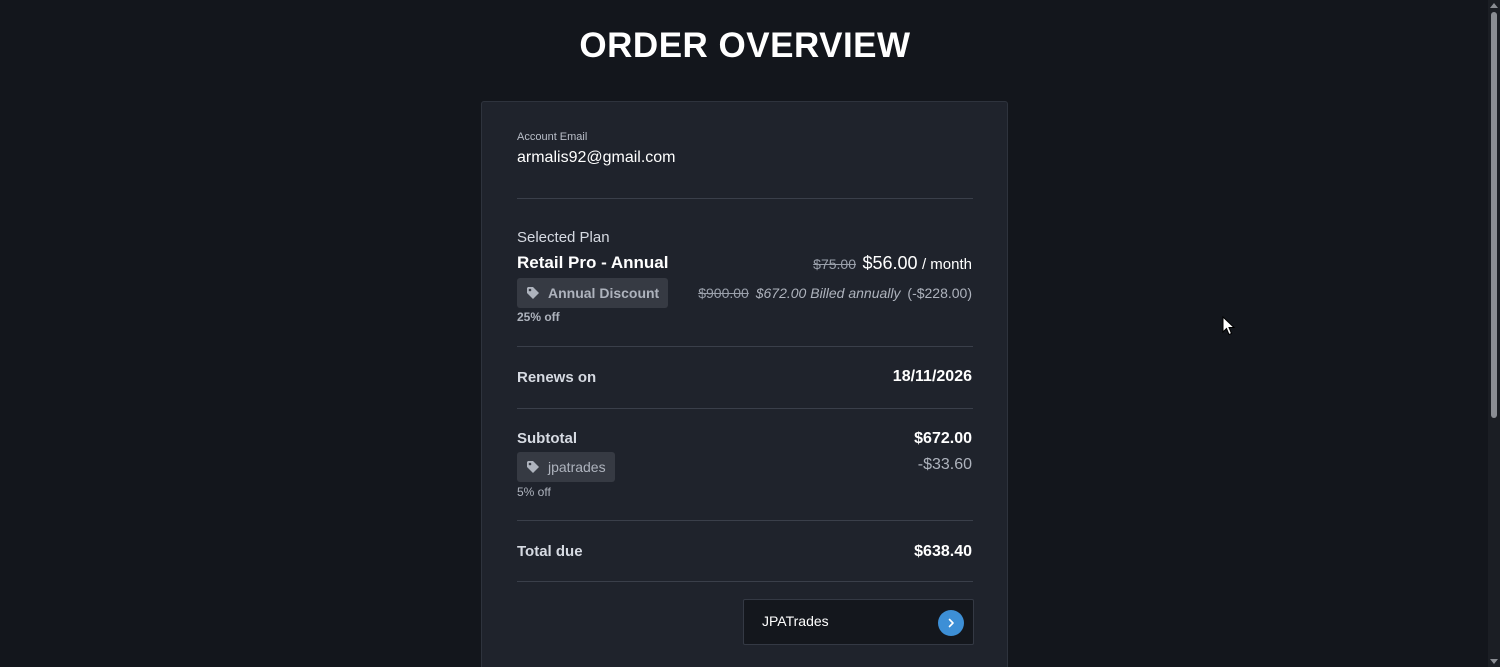 The height and width of the screenshot is (667, 1500). What do you see at coordinates (534, 492) in the screenshot?
I see `coupon-percent: 5% off` at bounding box center [534, 492].